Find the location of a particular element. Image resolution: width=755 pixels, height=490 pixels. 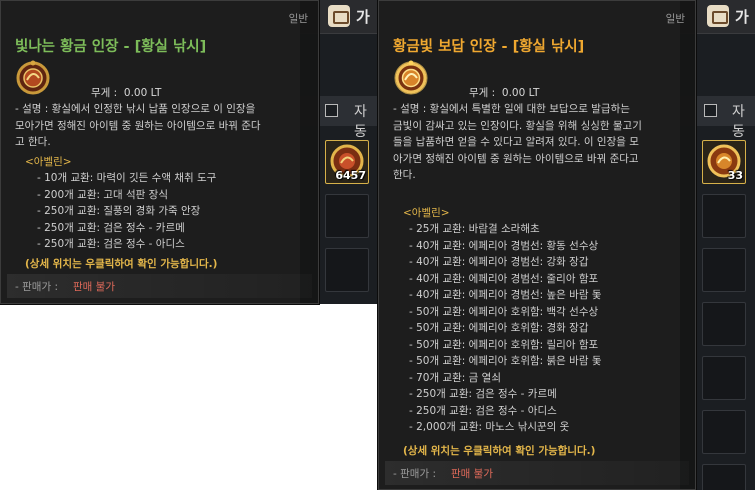

inventory-slot: 6457 is located at coordinates (347, 162).